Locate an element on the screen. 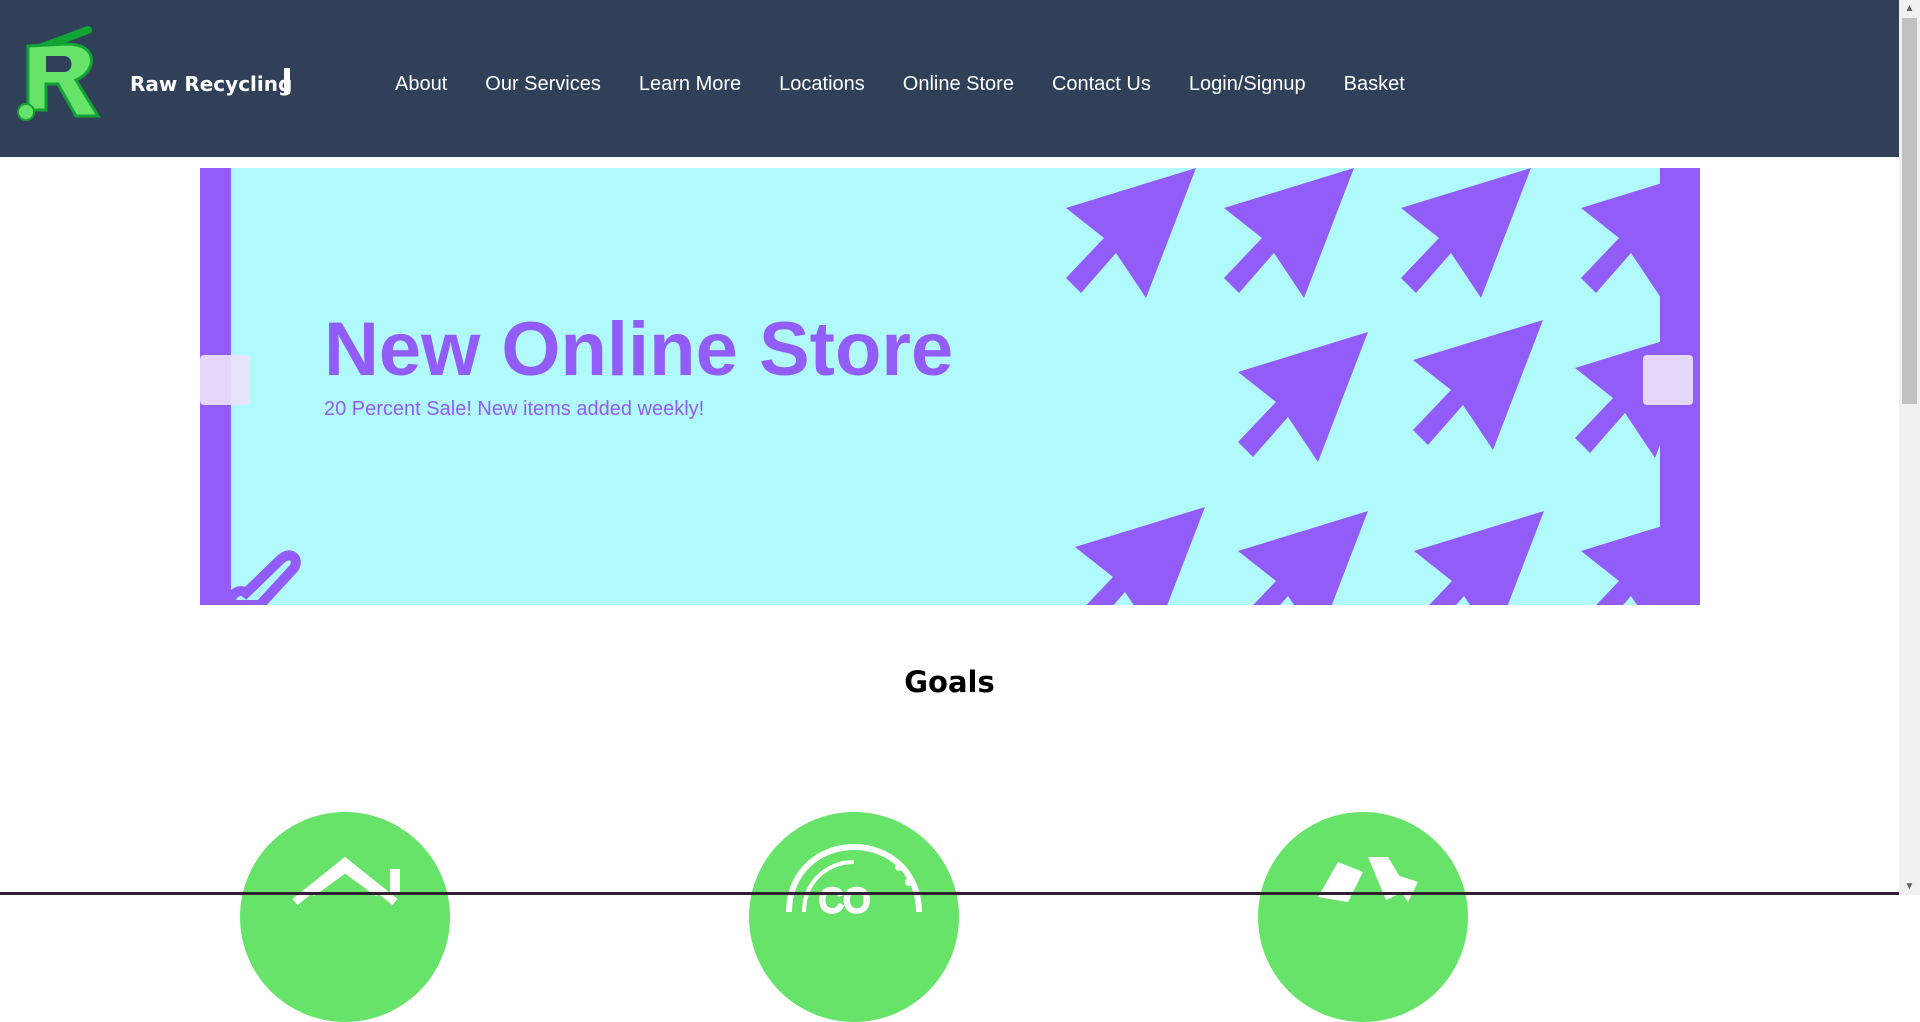 Image resolution: width=1920 pixels, height=1022 pixels. raw-recycling-logo is located at coordinates (56, 74).